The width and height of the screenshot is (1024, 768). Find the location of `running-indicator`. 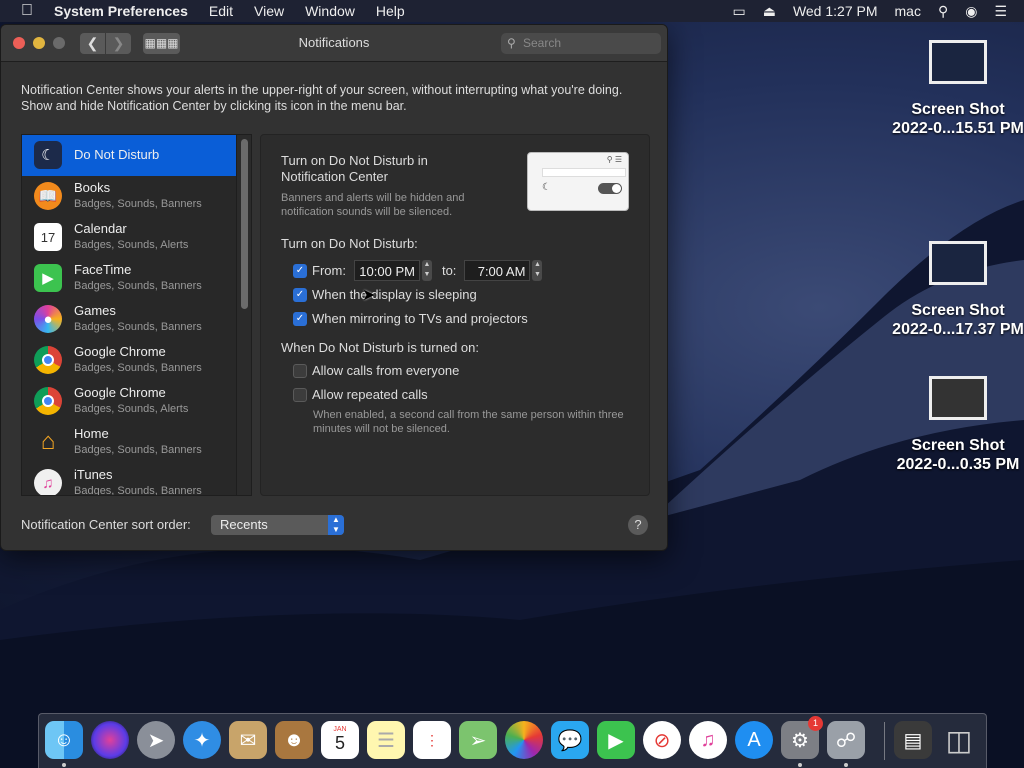

running-indicator is located at coordinates (800, 765).